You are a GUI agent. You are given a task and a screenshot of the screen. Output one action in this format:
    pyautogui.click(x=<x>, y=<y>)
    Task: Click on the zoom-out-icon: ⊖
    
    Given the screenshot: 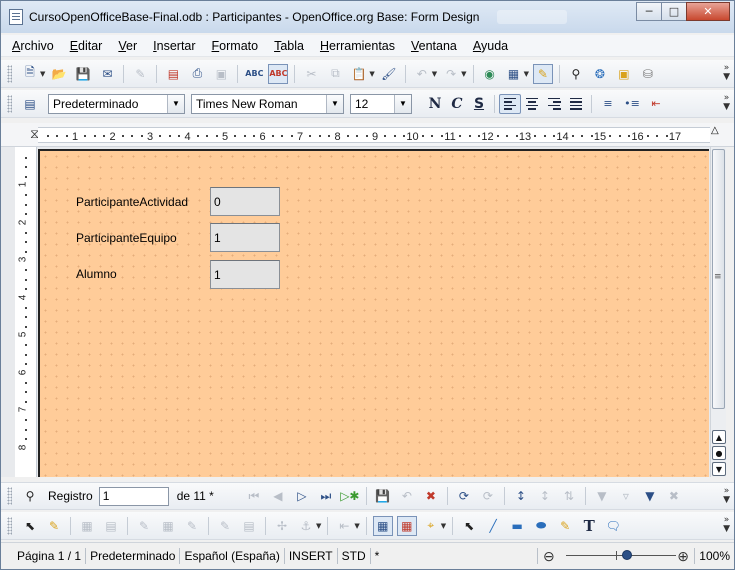 What is the action you would take?
    pyautogui.click(x=549, y=556)
    